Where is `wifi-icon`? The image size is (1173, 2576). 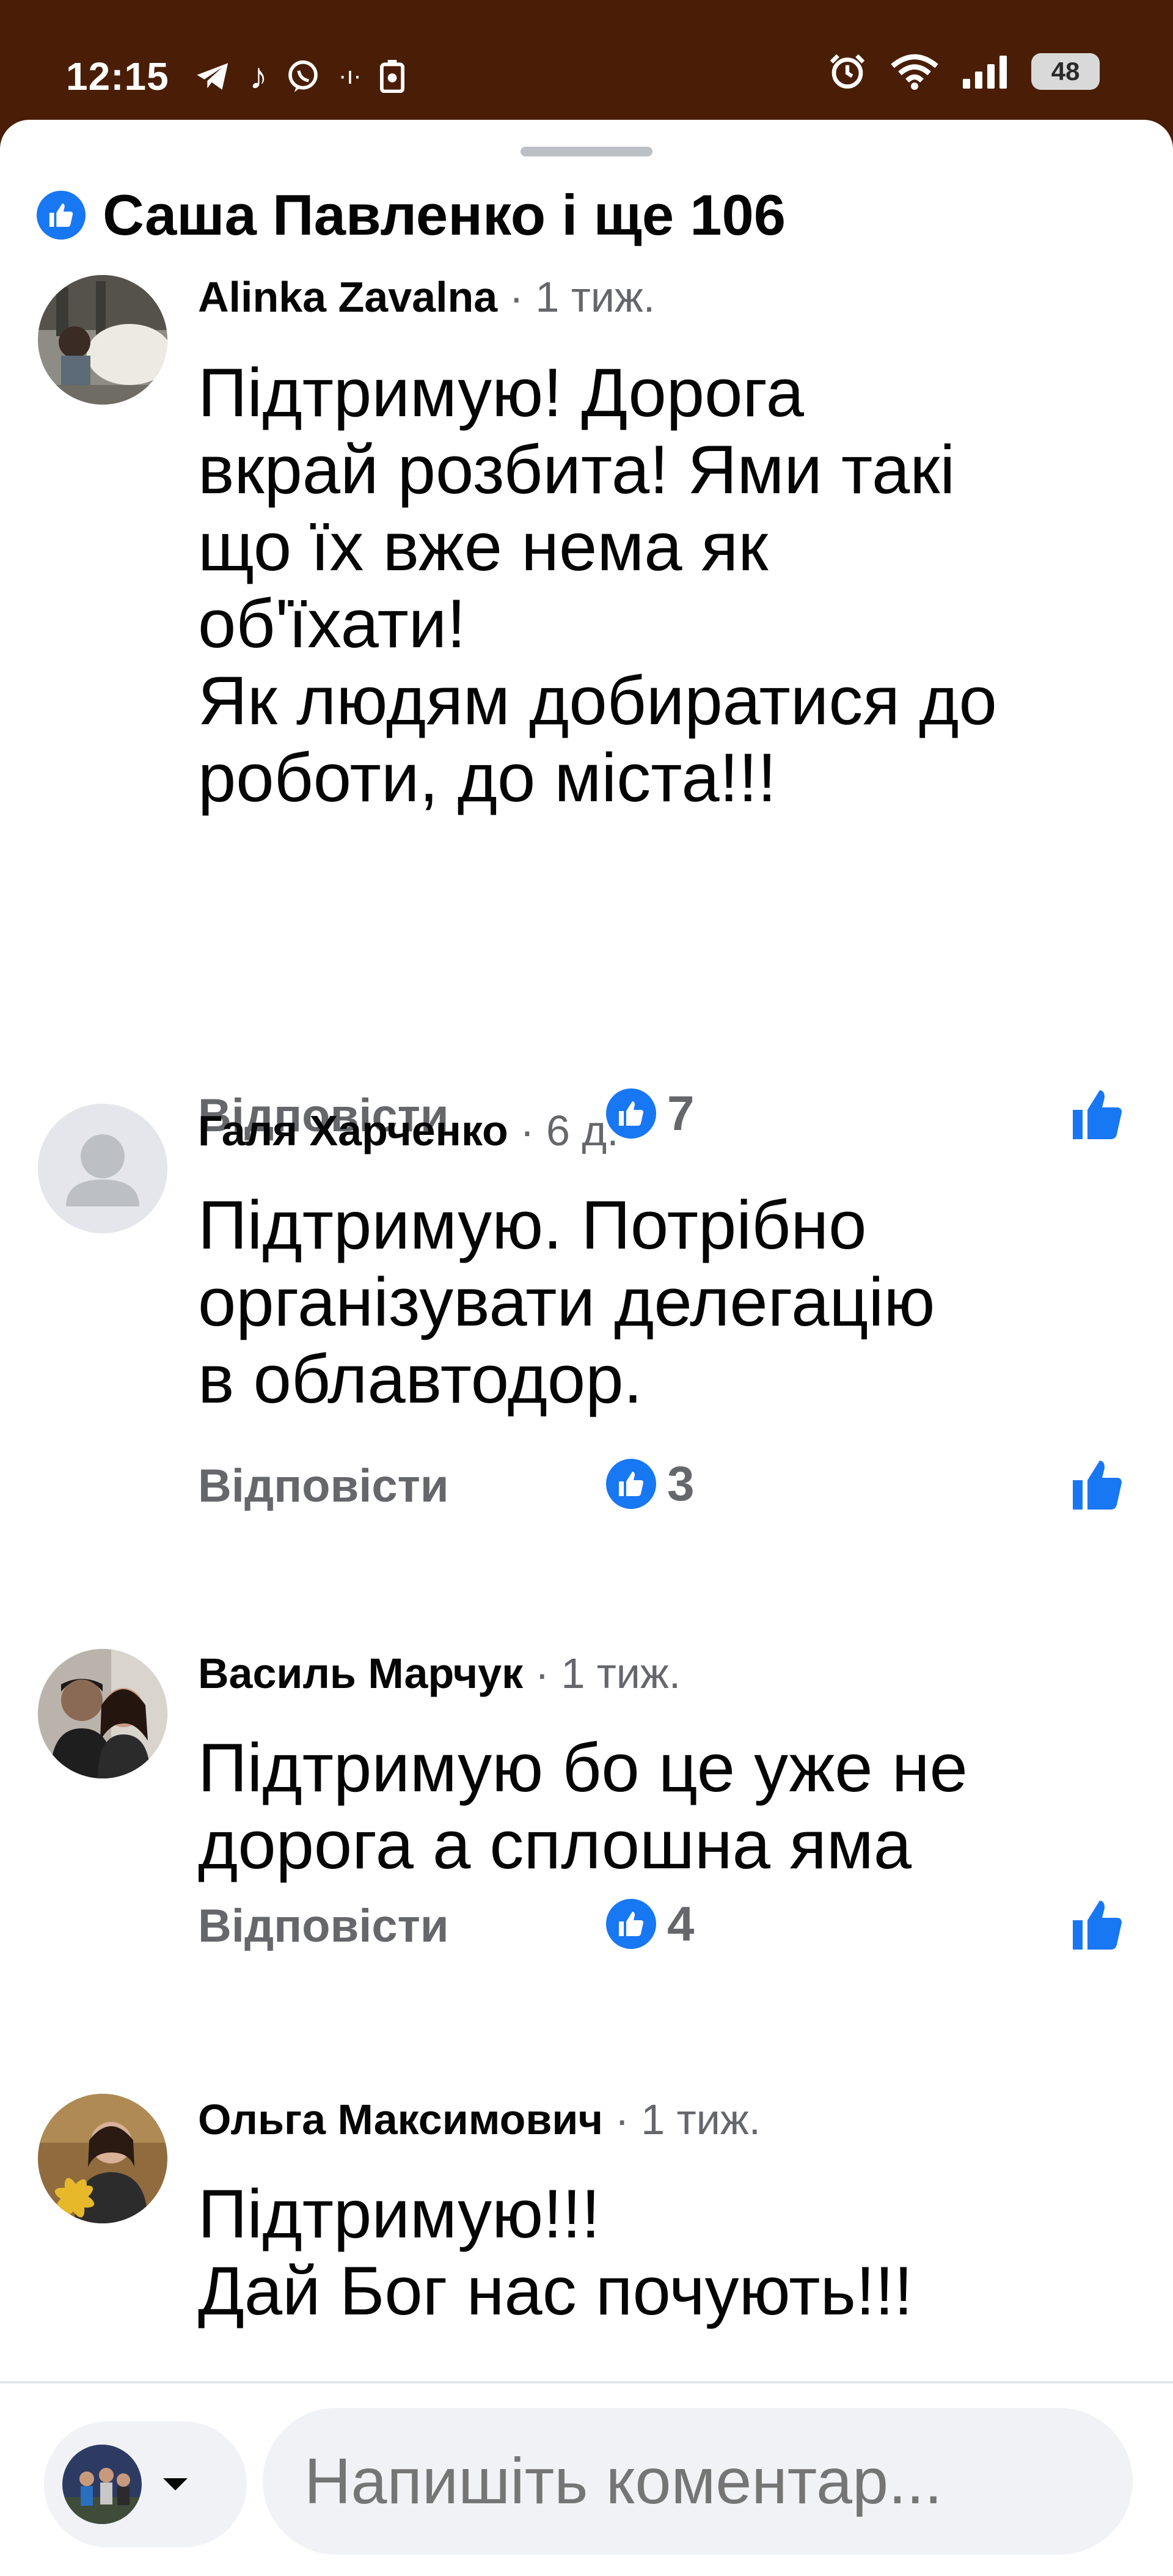 wifi-icon is located at coordinates (914, 72).